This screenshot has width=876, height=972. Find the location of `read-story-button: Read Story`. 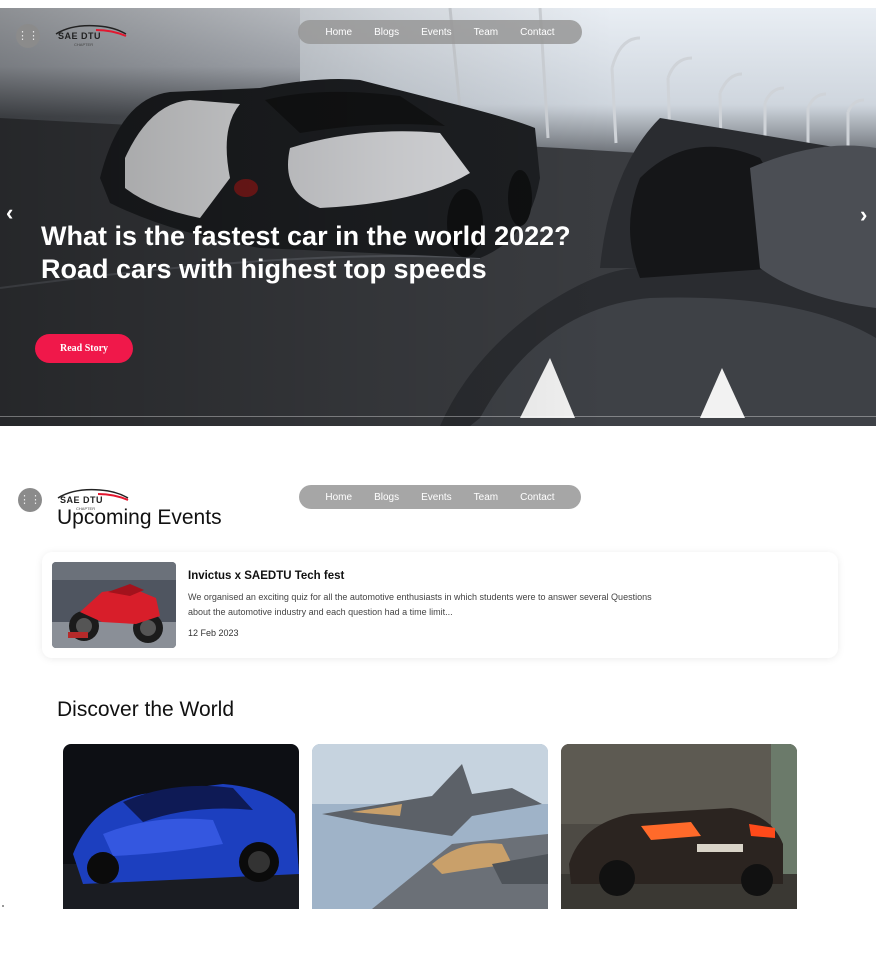

read-story-button: Read Story is located at coordinates (84, 348).